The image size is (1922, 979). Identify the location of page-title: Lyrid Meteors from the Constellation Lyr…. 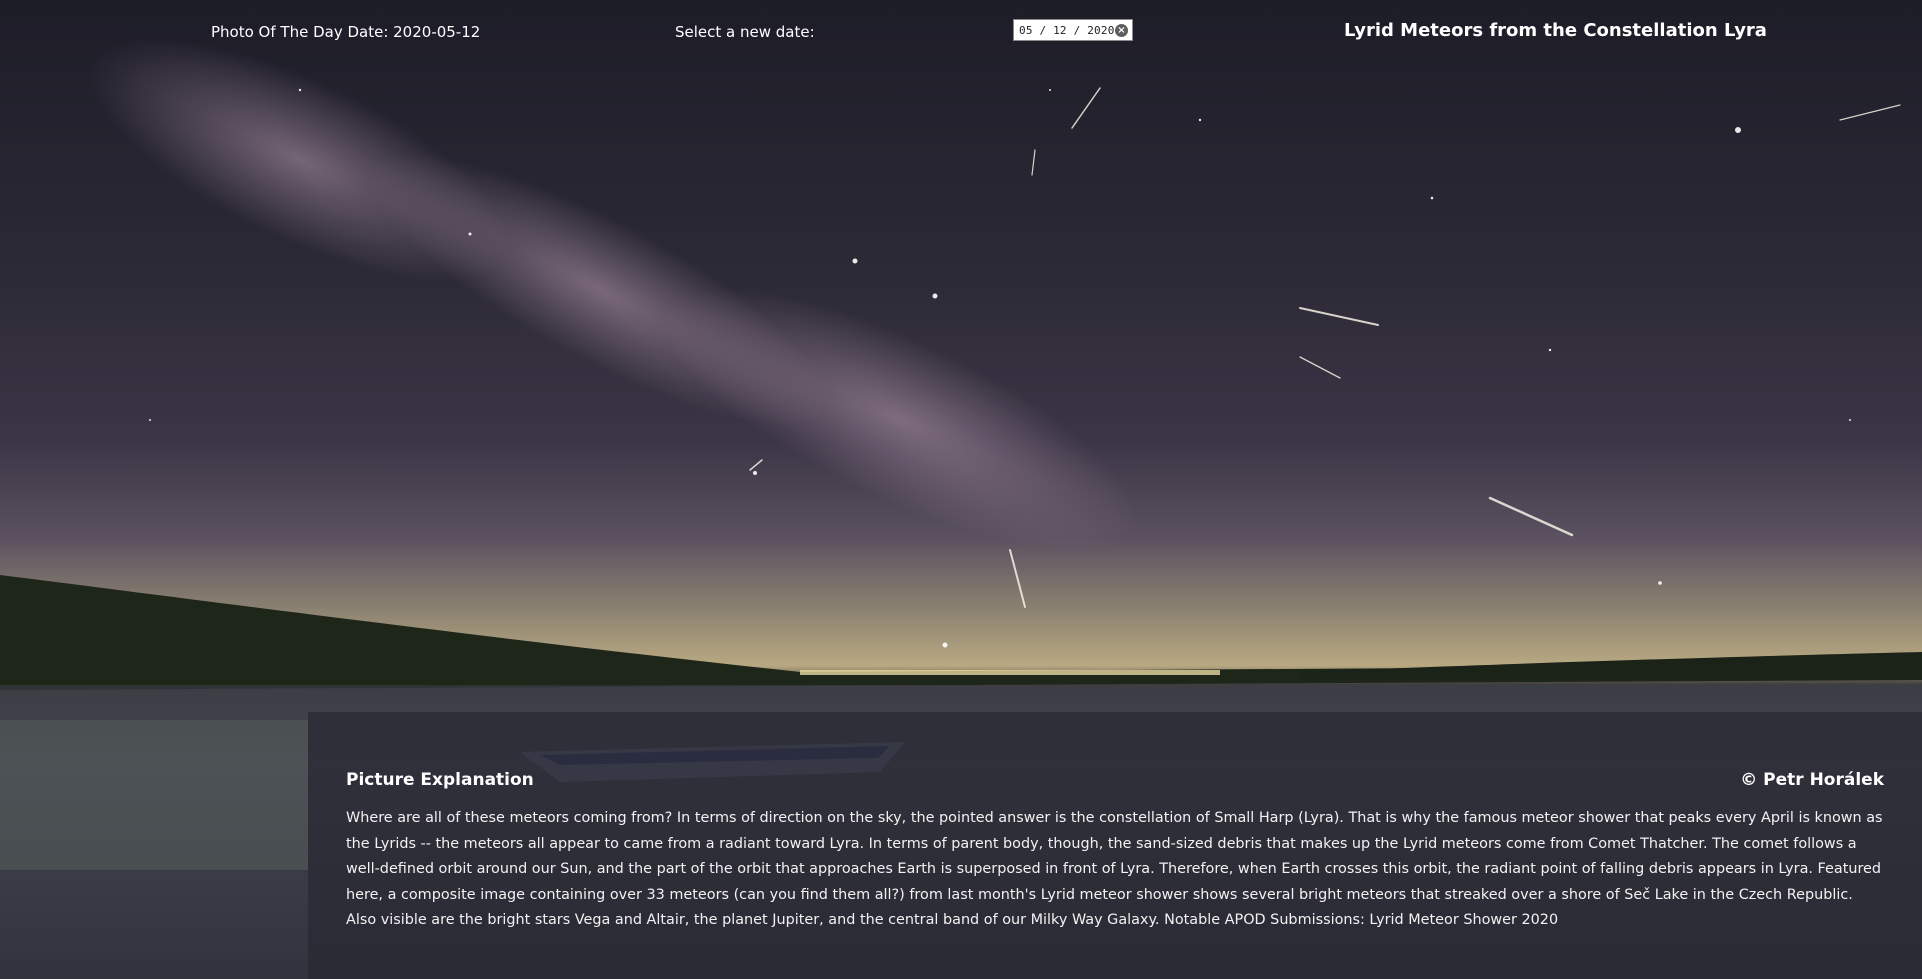
(1555, 30).